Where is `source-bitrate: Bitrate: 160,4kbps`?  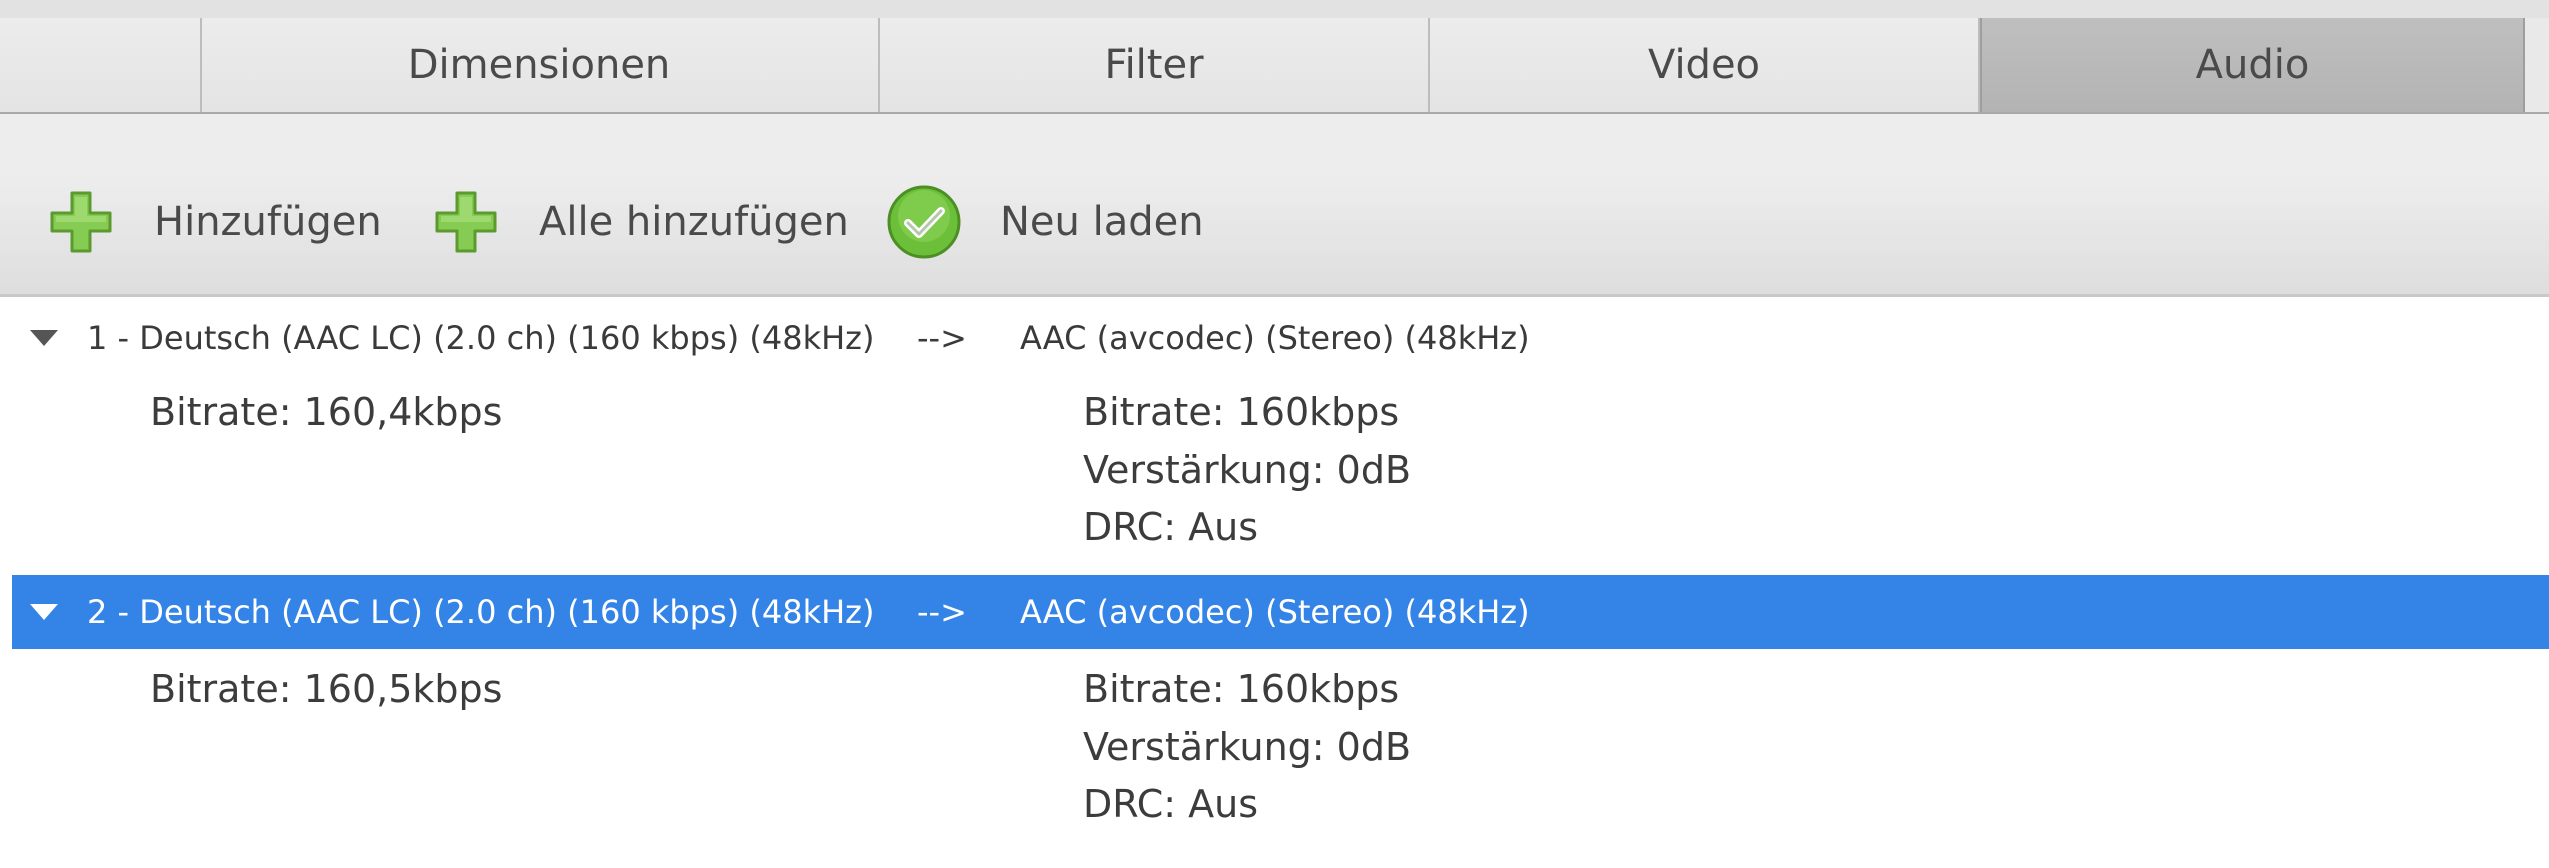 source-bitrate: Bitrate: 160,4kbps is located at coordinates (326, 412).